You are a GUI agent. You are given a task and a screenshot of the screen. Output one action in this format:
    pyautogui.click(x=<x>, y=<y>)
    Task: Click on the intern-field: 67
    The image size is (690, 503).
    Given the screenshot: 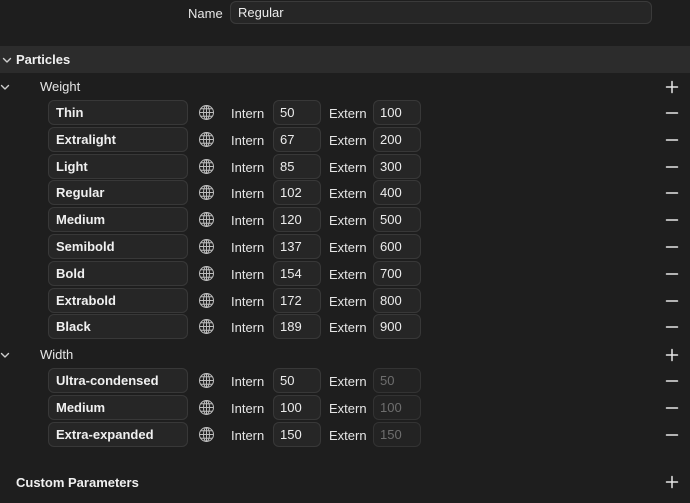 What is the action you would take?
    pyautogui.click(x=297, y=139)
    